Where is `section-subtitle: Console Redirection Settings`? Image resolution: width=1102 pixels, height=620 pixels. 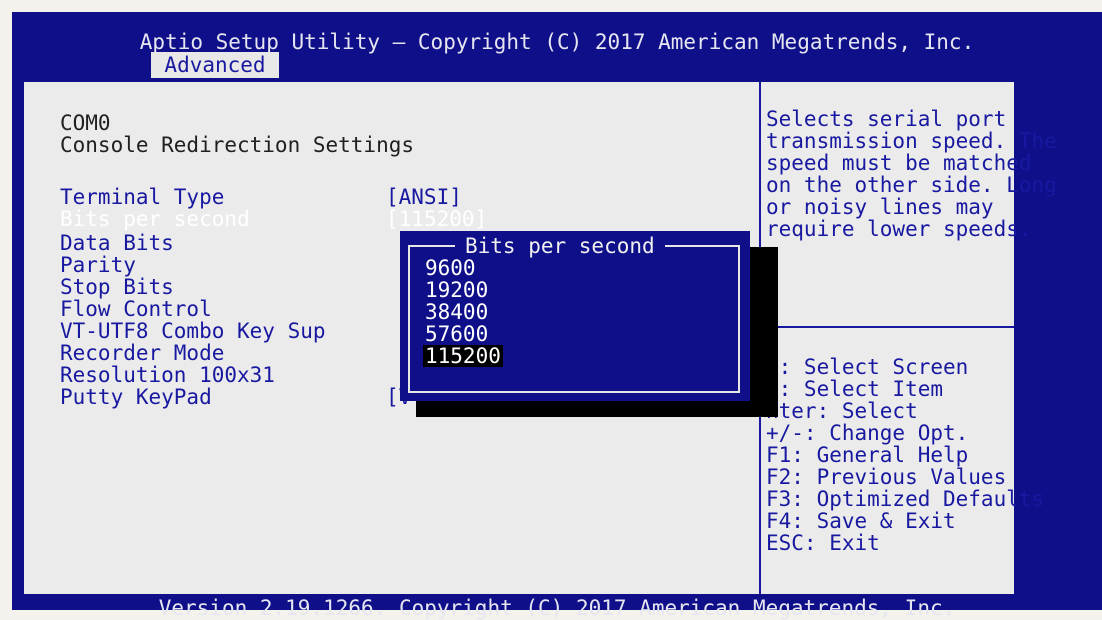
section-subtitle: Console Redirection Settings is located at coordinates (237, 145).